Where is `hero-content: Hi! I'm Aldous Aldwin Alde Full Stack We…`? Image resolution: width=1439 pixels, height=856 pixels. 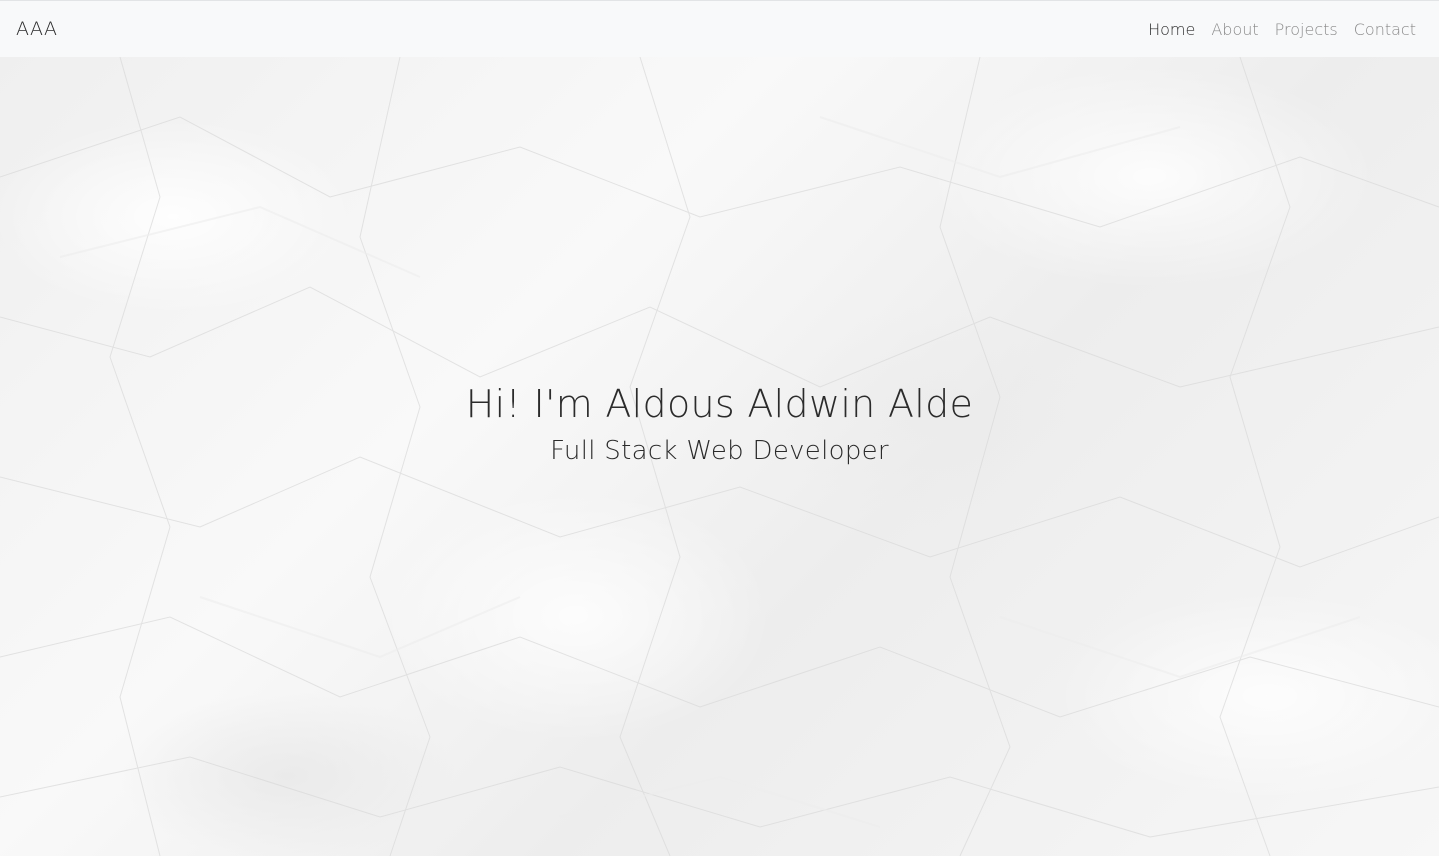
hero-content: Hi! I'm Aldous Aldwin Alde Full Stack We… is located at coordinates (719, 427).